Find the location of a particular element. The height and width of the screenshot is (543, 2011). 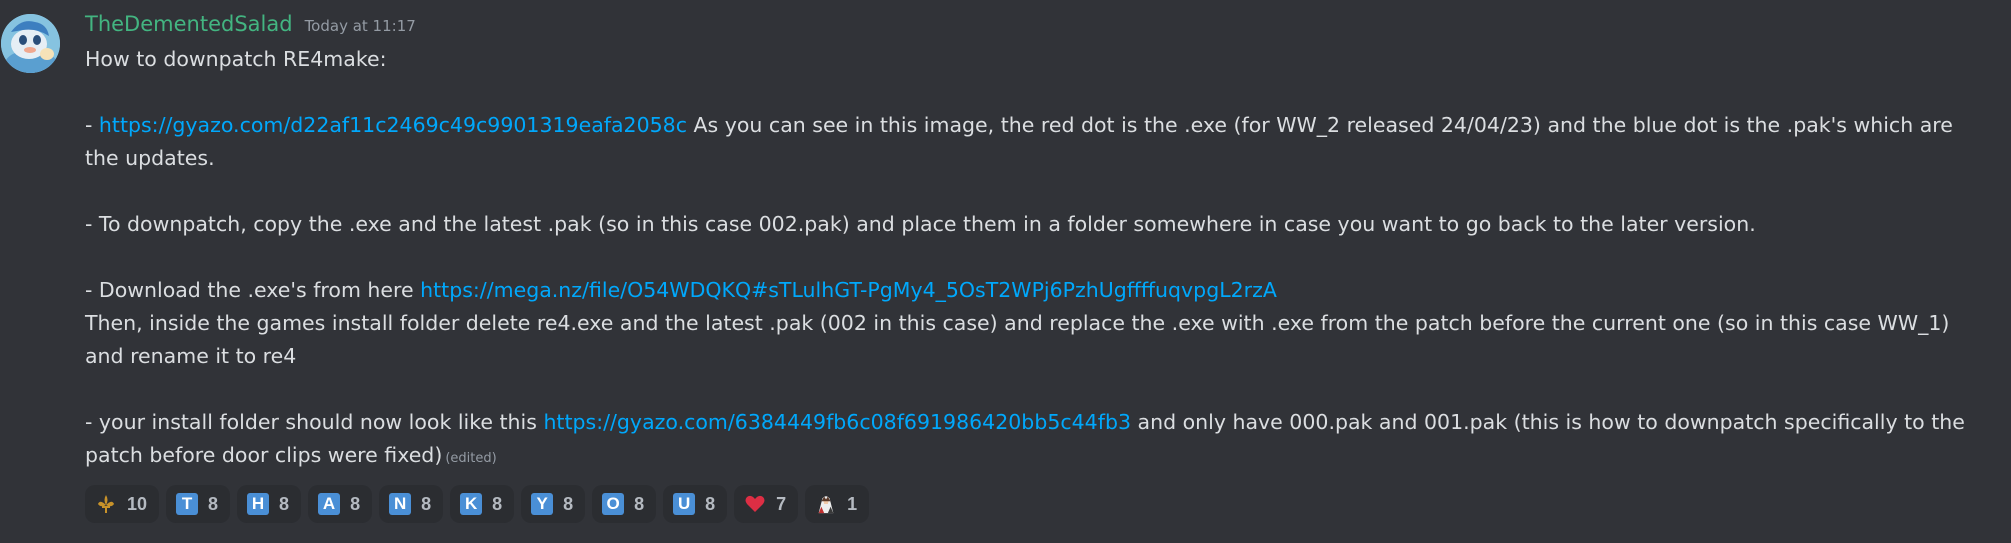

reaction-fleur-de-lis: 10 is located at coordinates (122, 504).